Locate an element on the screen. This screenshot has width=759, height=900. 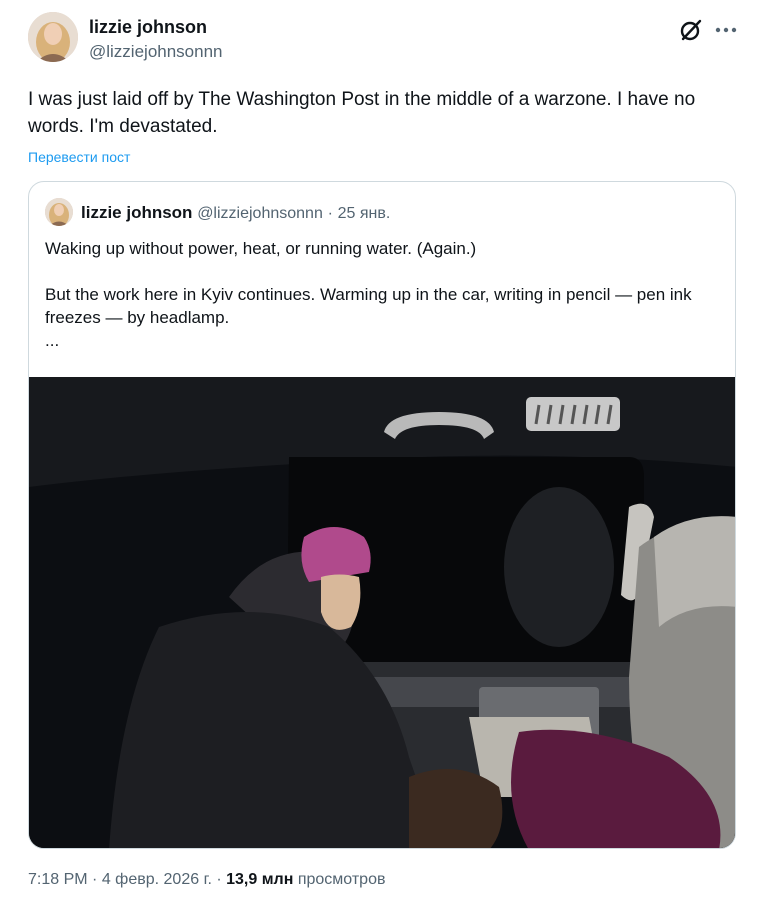
tweet-header: lizzie johnson @lizziejohnsonnn is located at coordinates (383, 38).